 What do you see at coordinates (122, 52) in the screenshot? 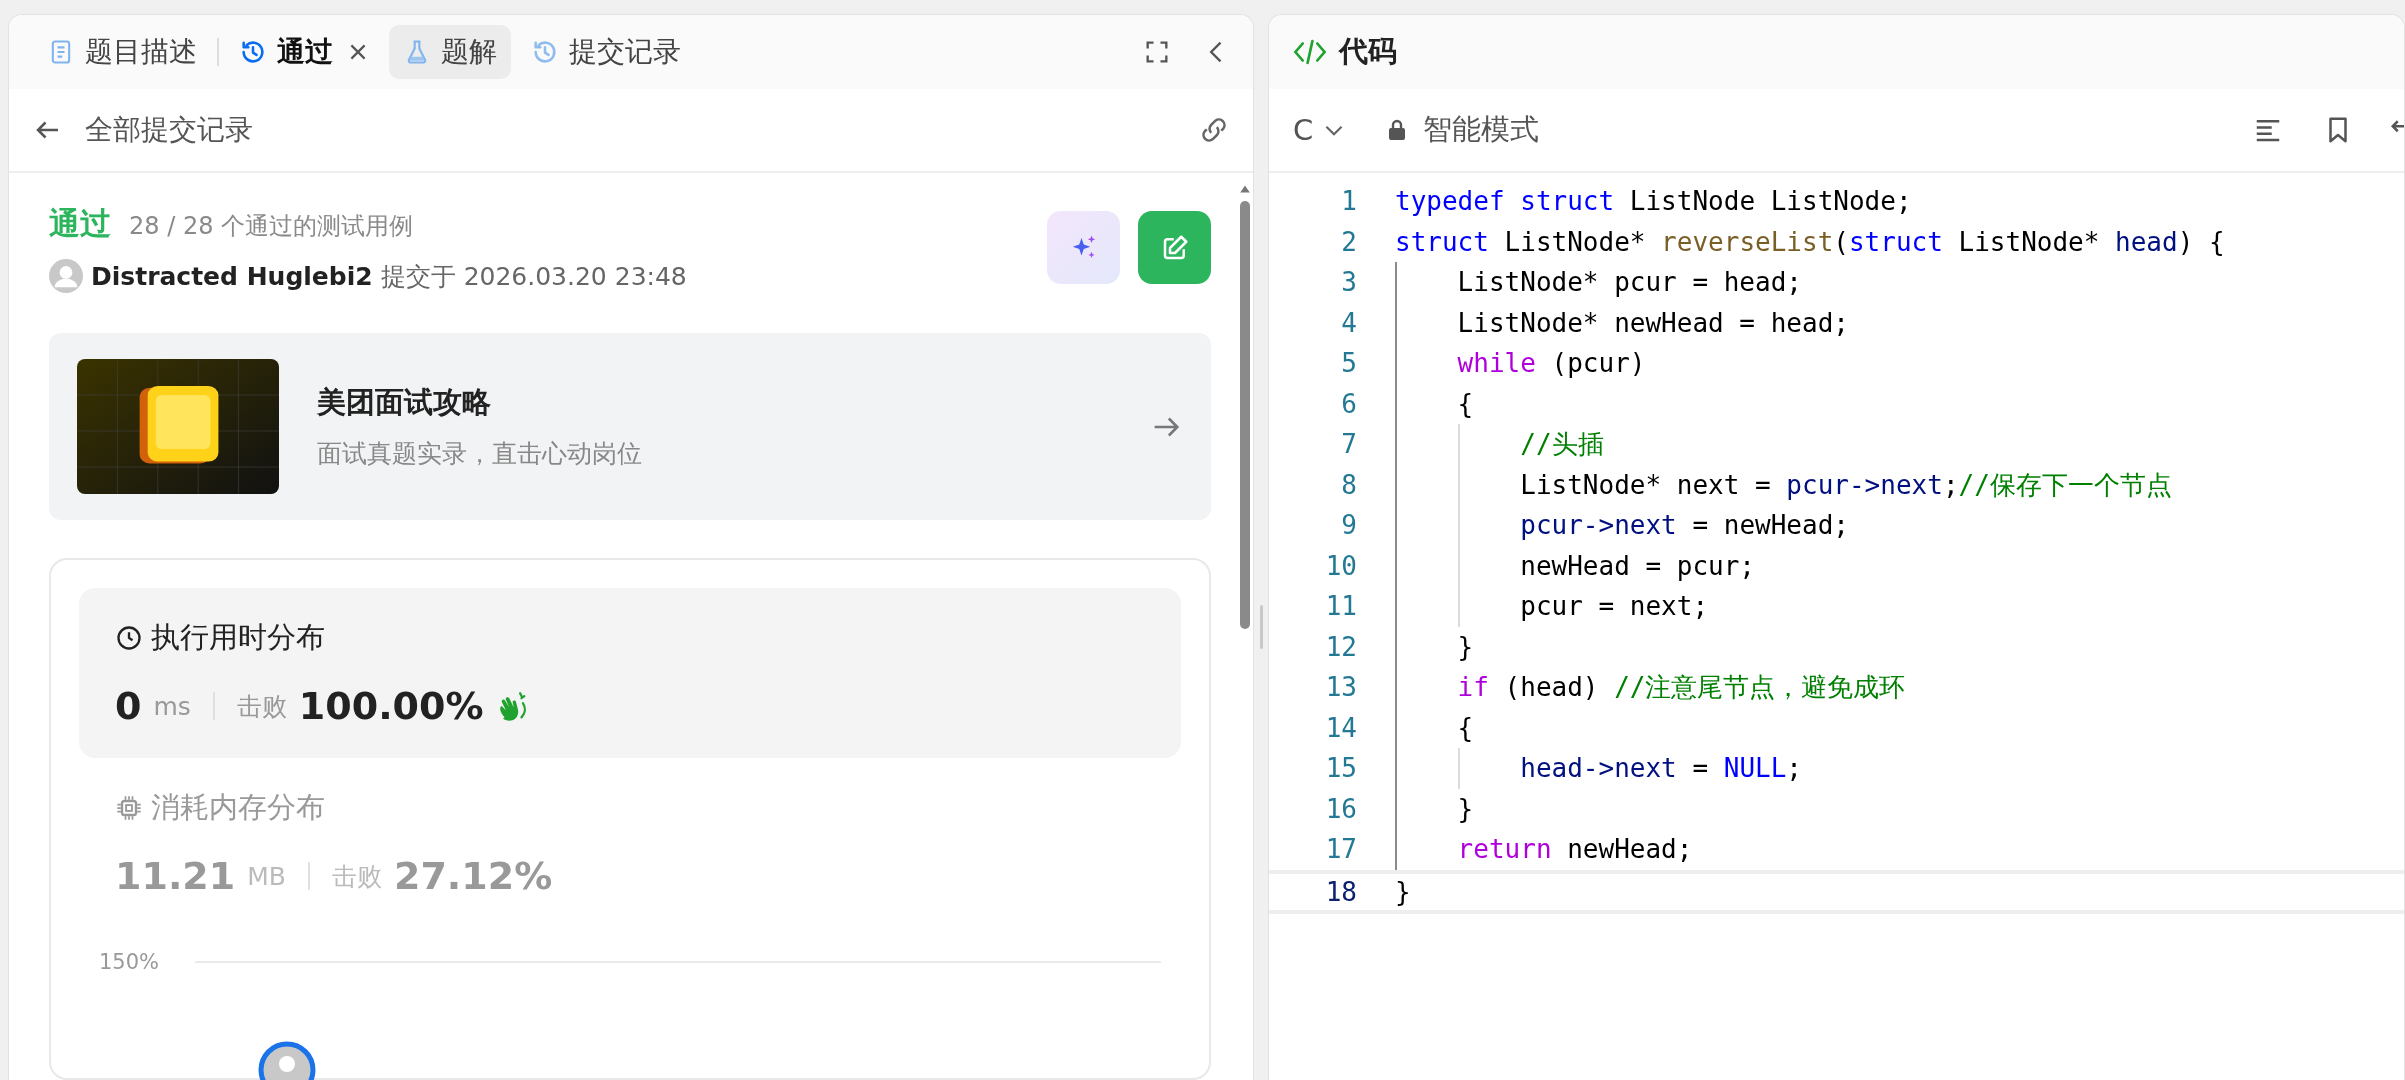
I see `tab: 题目描述` at bounding box center [122, 52].